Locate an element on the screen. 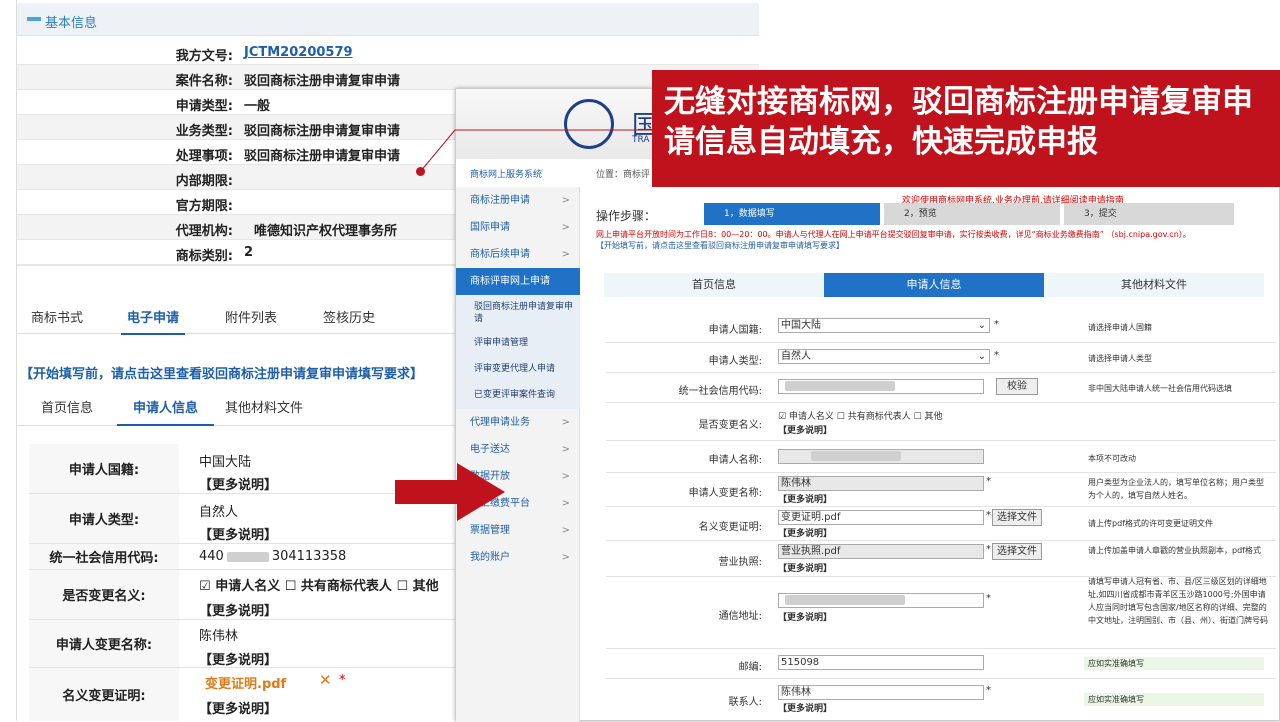  type-select: 自然人 ⌄ is located at coordinates (884, 356).